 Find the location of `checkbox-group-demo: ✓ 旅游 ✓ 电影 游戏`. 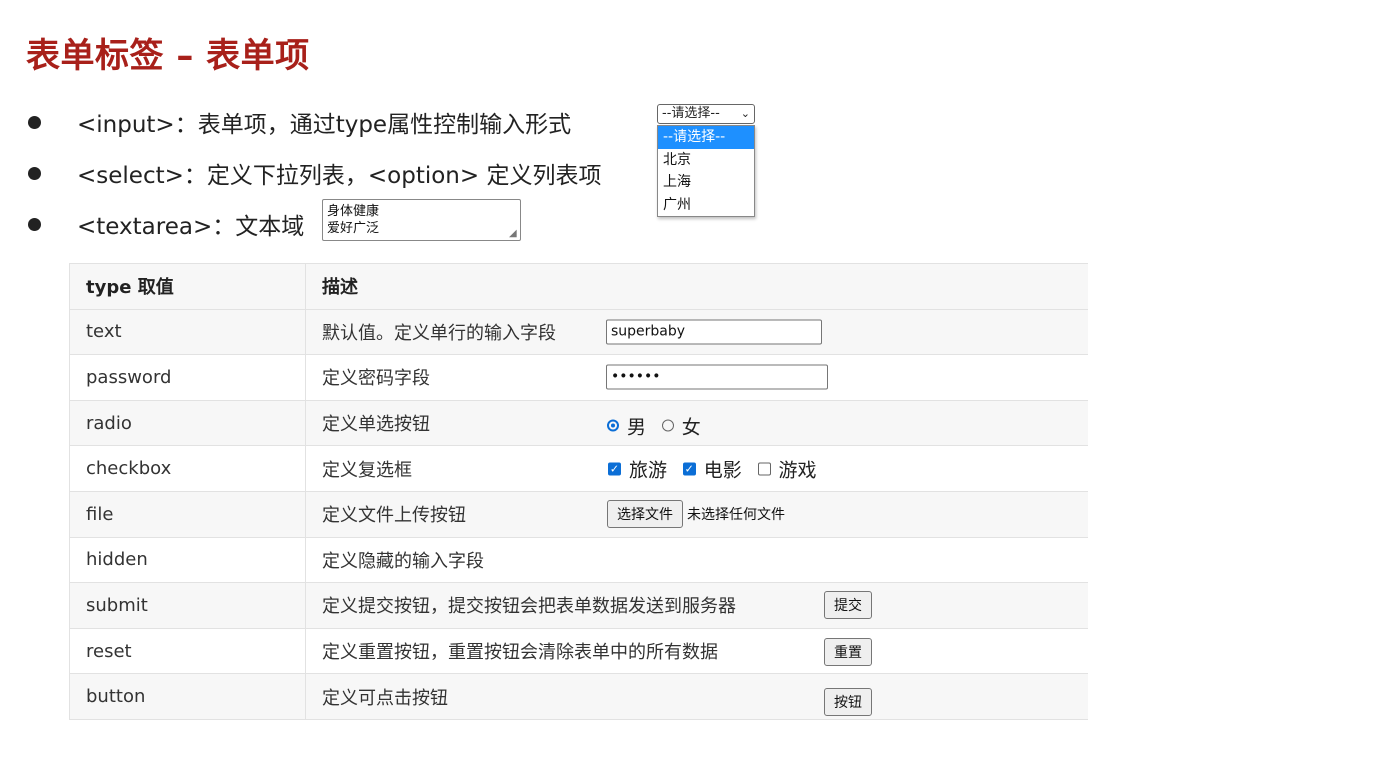

checkbox-group-demo: ✓ 旅游 ✓ 电影 游戏 is located at coordinates (722, 469).